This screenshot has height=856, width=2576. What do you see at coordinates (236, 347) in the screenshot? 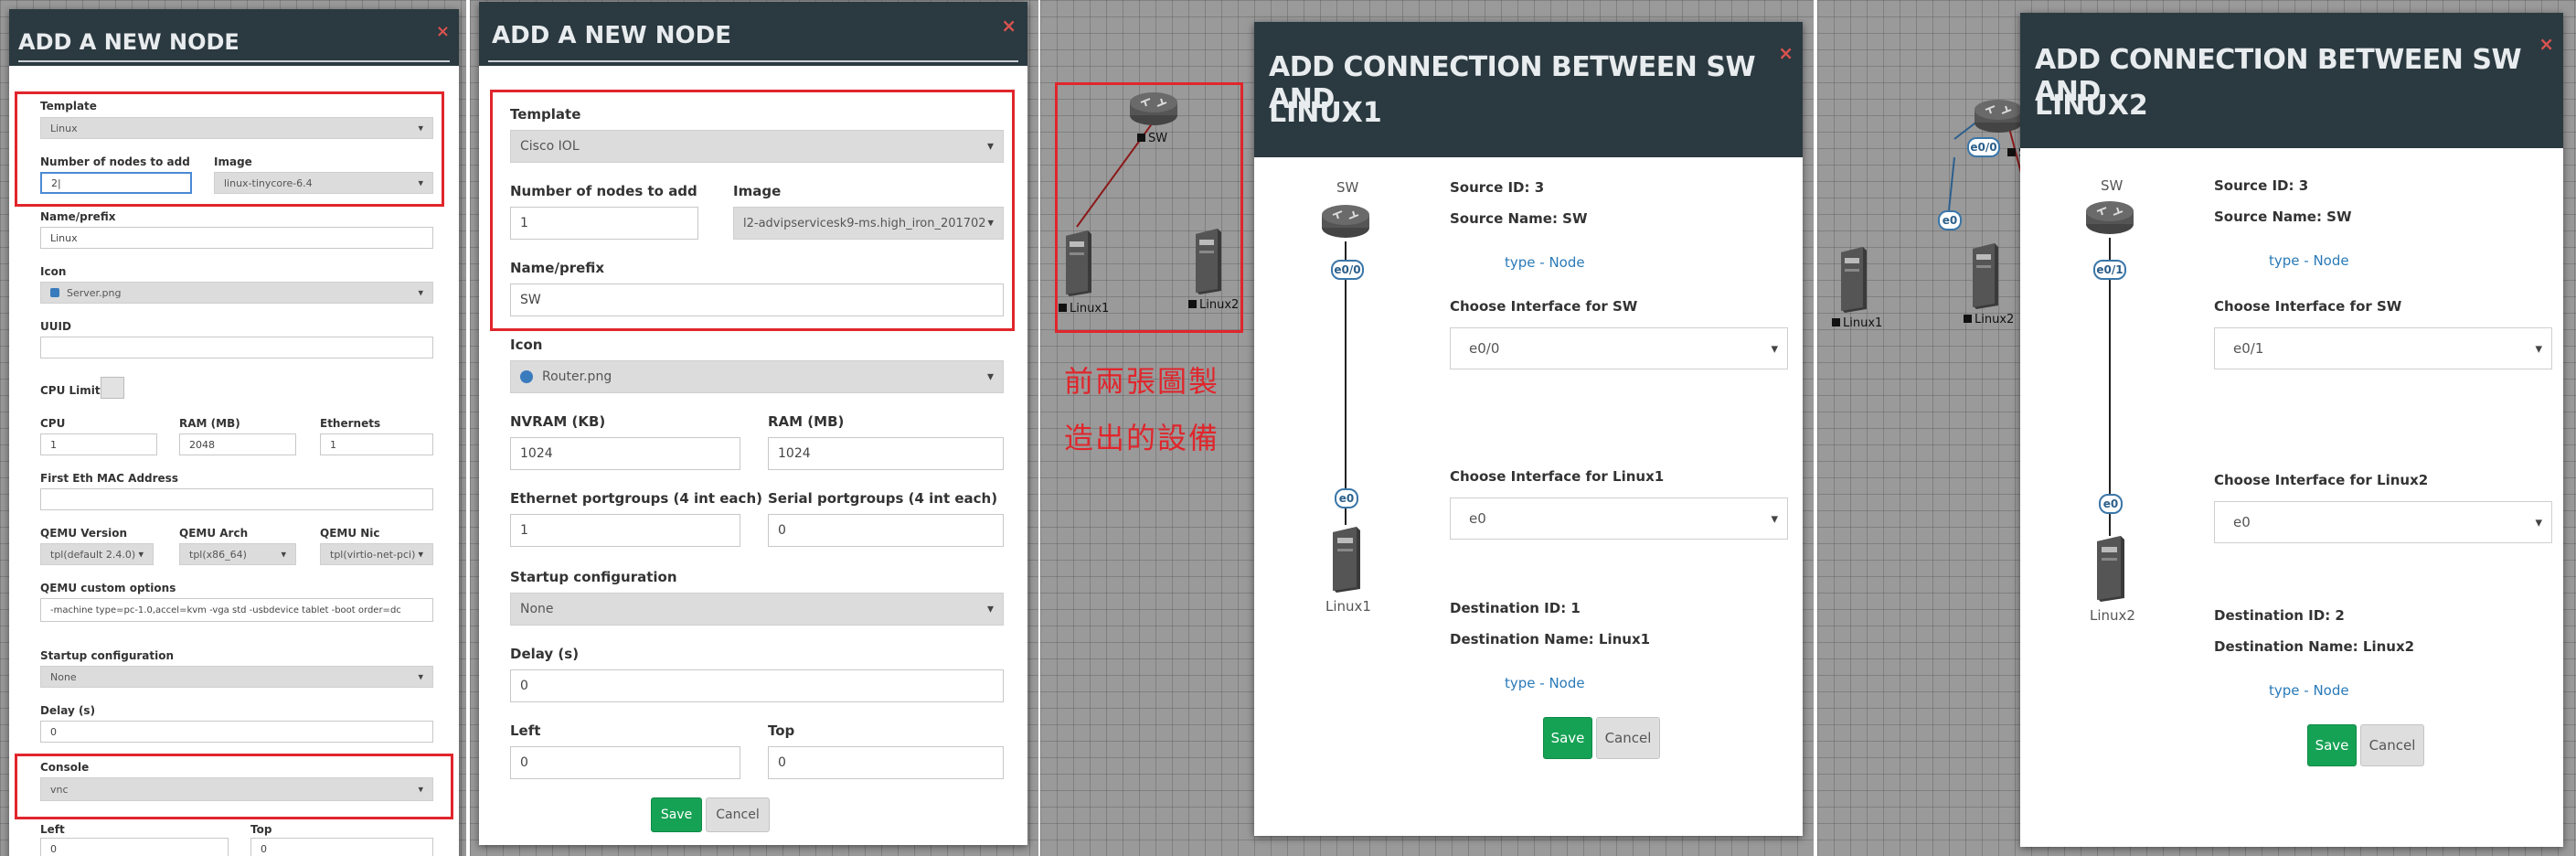
I see `uuid-input` at bounding box center [236, 347].